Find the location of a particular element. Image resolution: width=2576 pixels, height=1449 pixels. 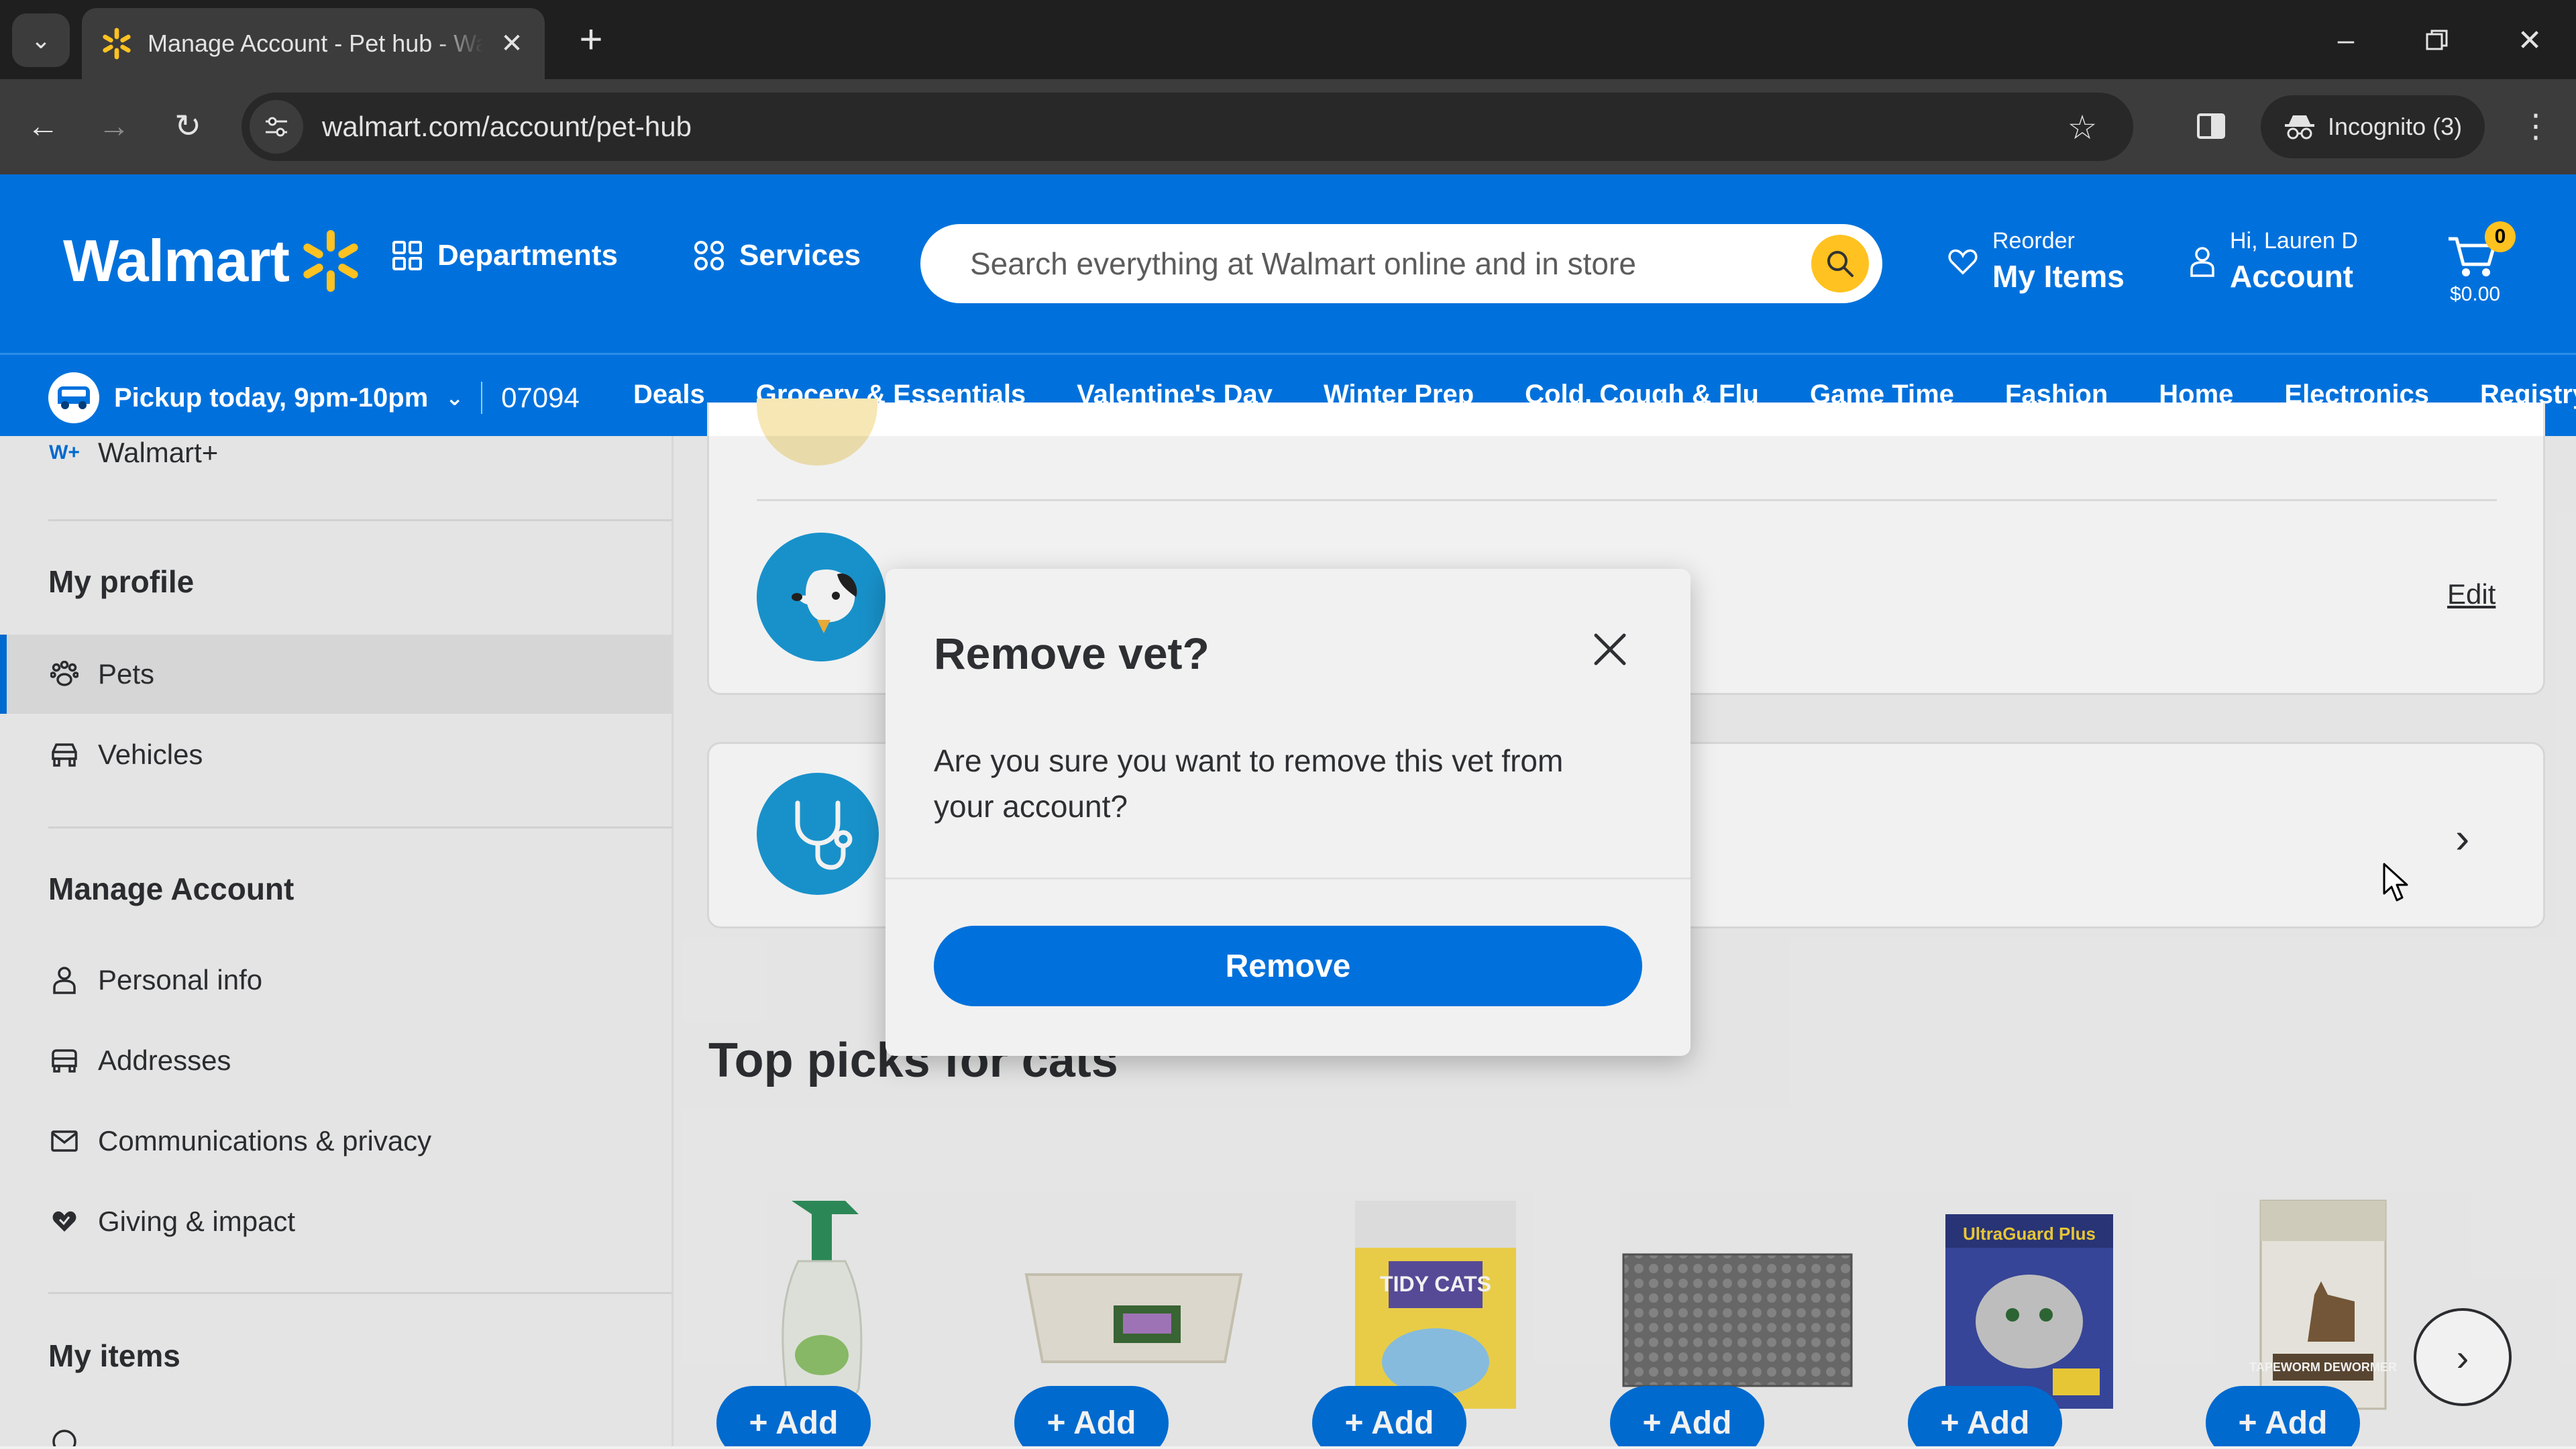

cart-count-badge: 0 is located at coordinates (2500, 236).